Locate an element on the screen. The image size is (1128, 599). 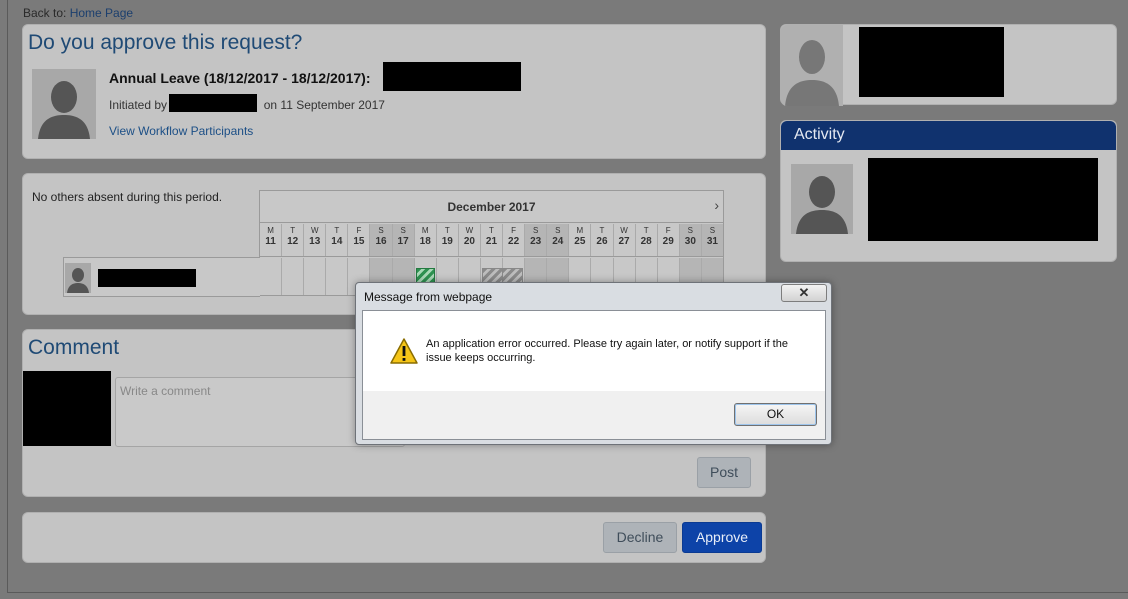
ok-button: OK is located at coordinates (775, 414).